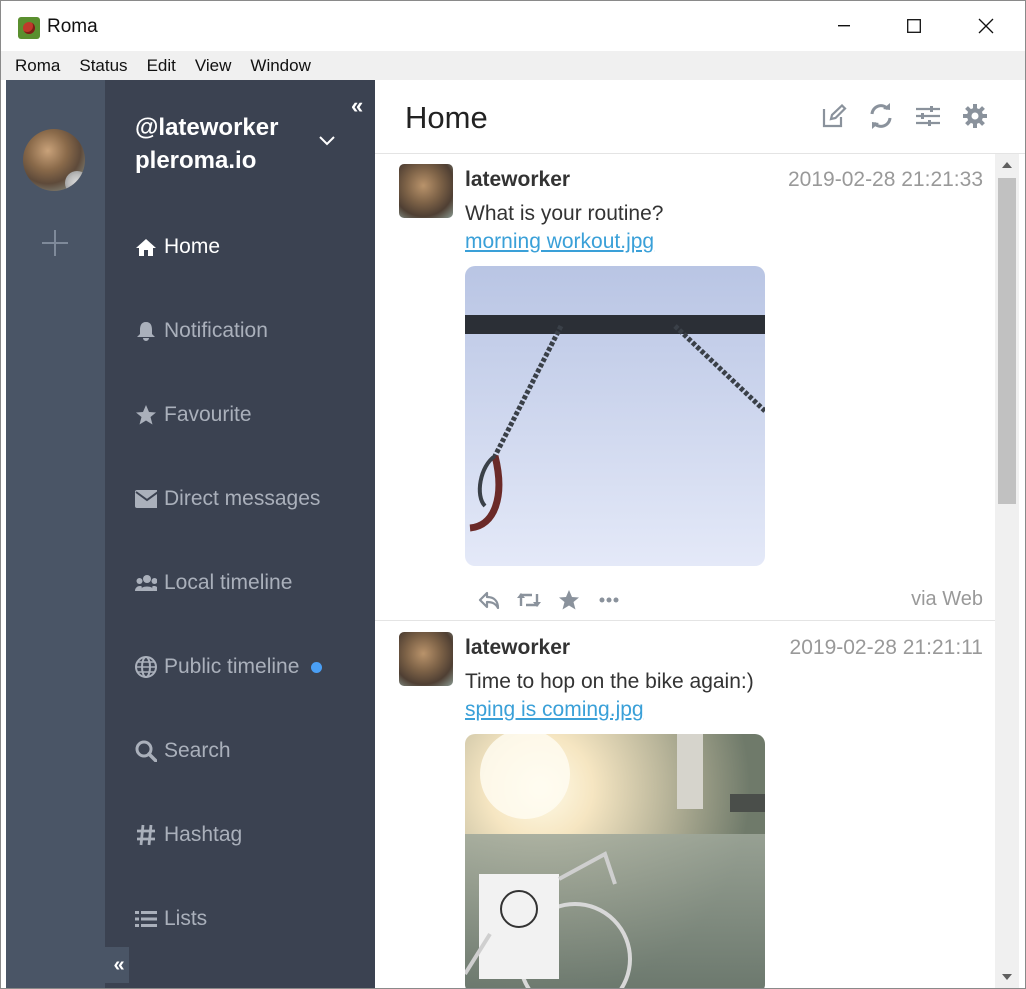 The width and height of the screenshot is (1026, 989). What do you see at coordinates (947, 599) in the screenshot?
I see `status-via: via Web` at bounding box center [947, 599].